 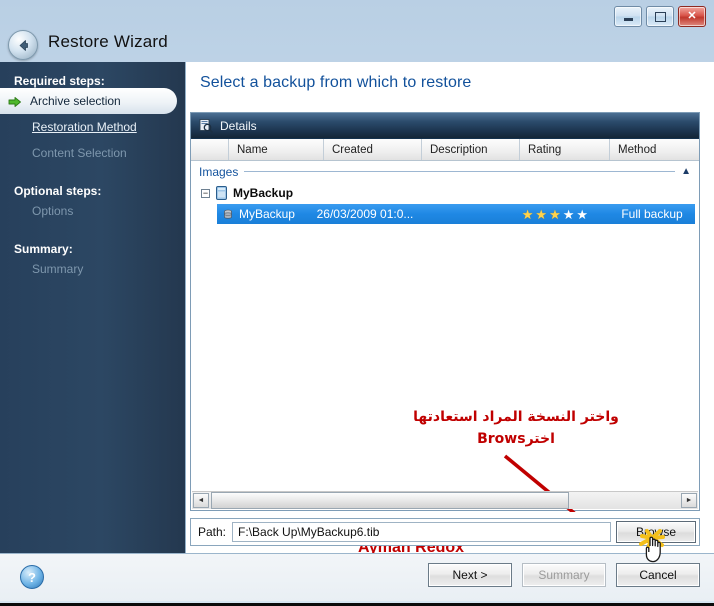 What do you see at coordinates (238, 125) in the screenshot?
I see `details-panel-title: Details` at bounding box center [238, 125].